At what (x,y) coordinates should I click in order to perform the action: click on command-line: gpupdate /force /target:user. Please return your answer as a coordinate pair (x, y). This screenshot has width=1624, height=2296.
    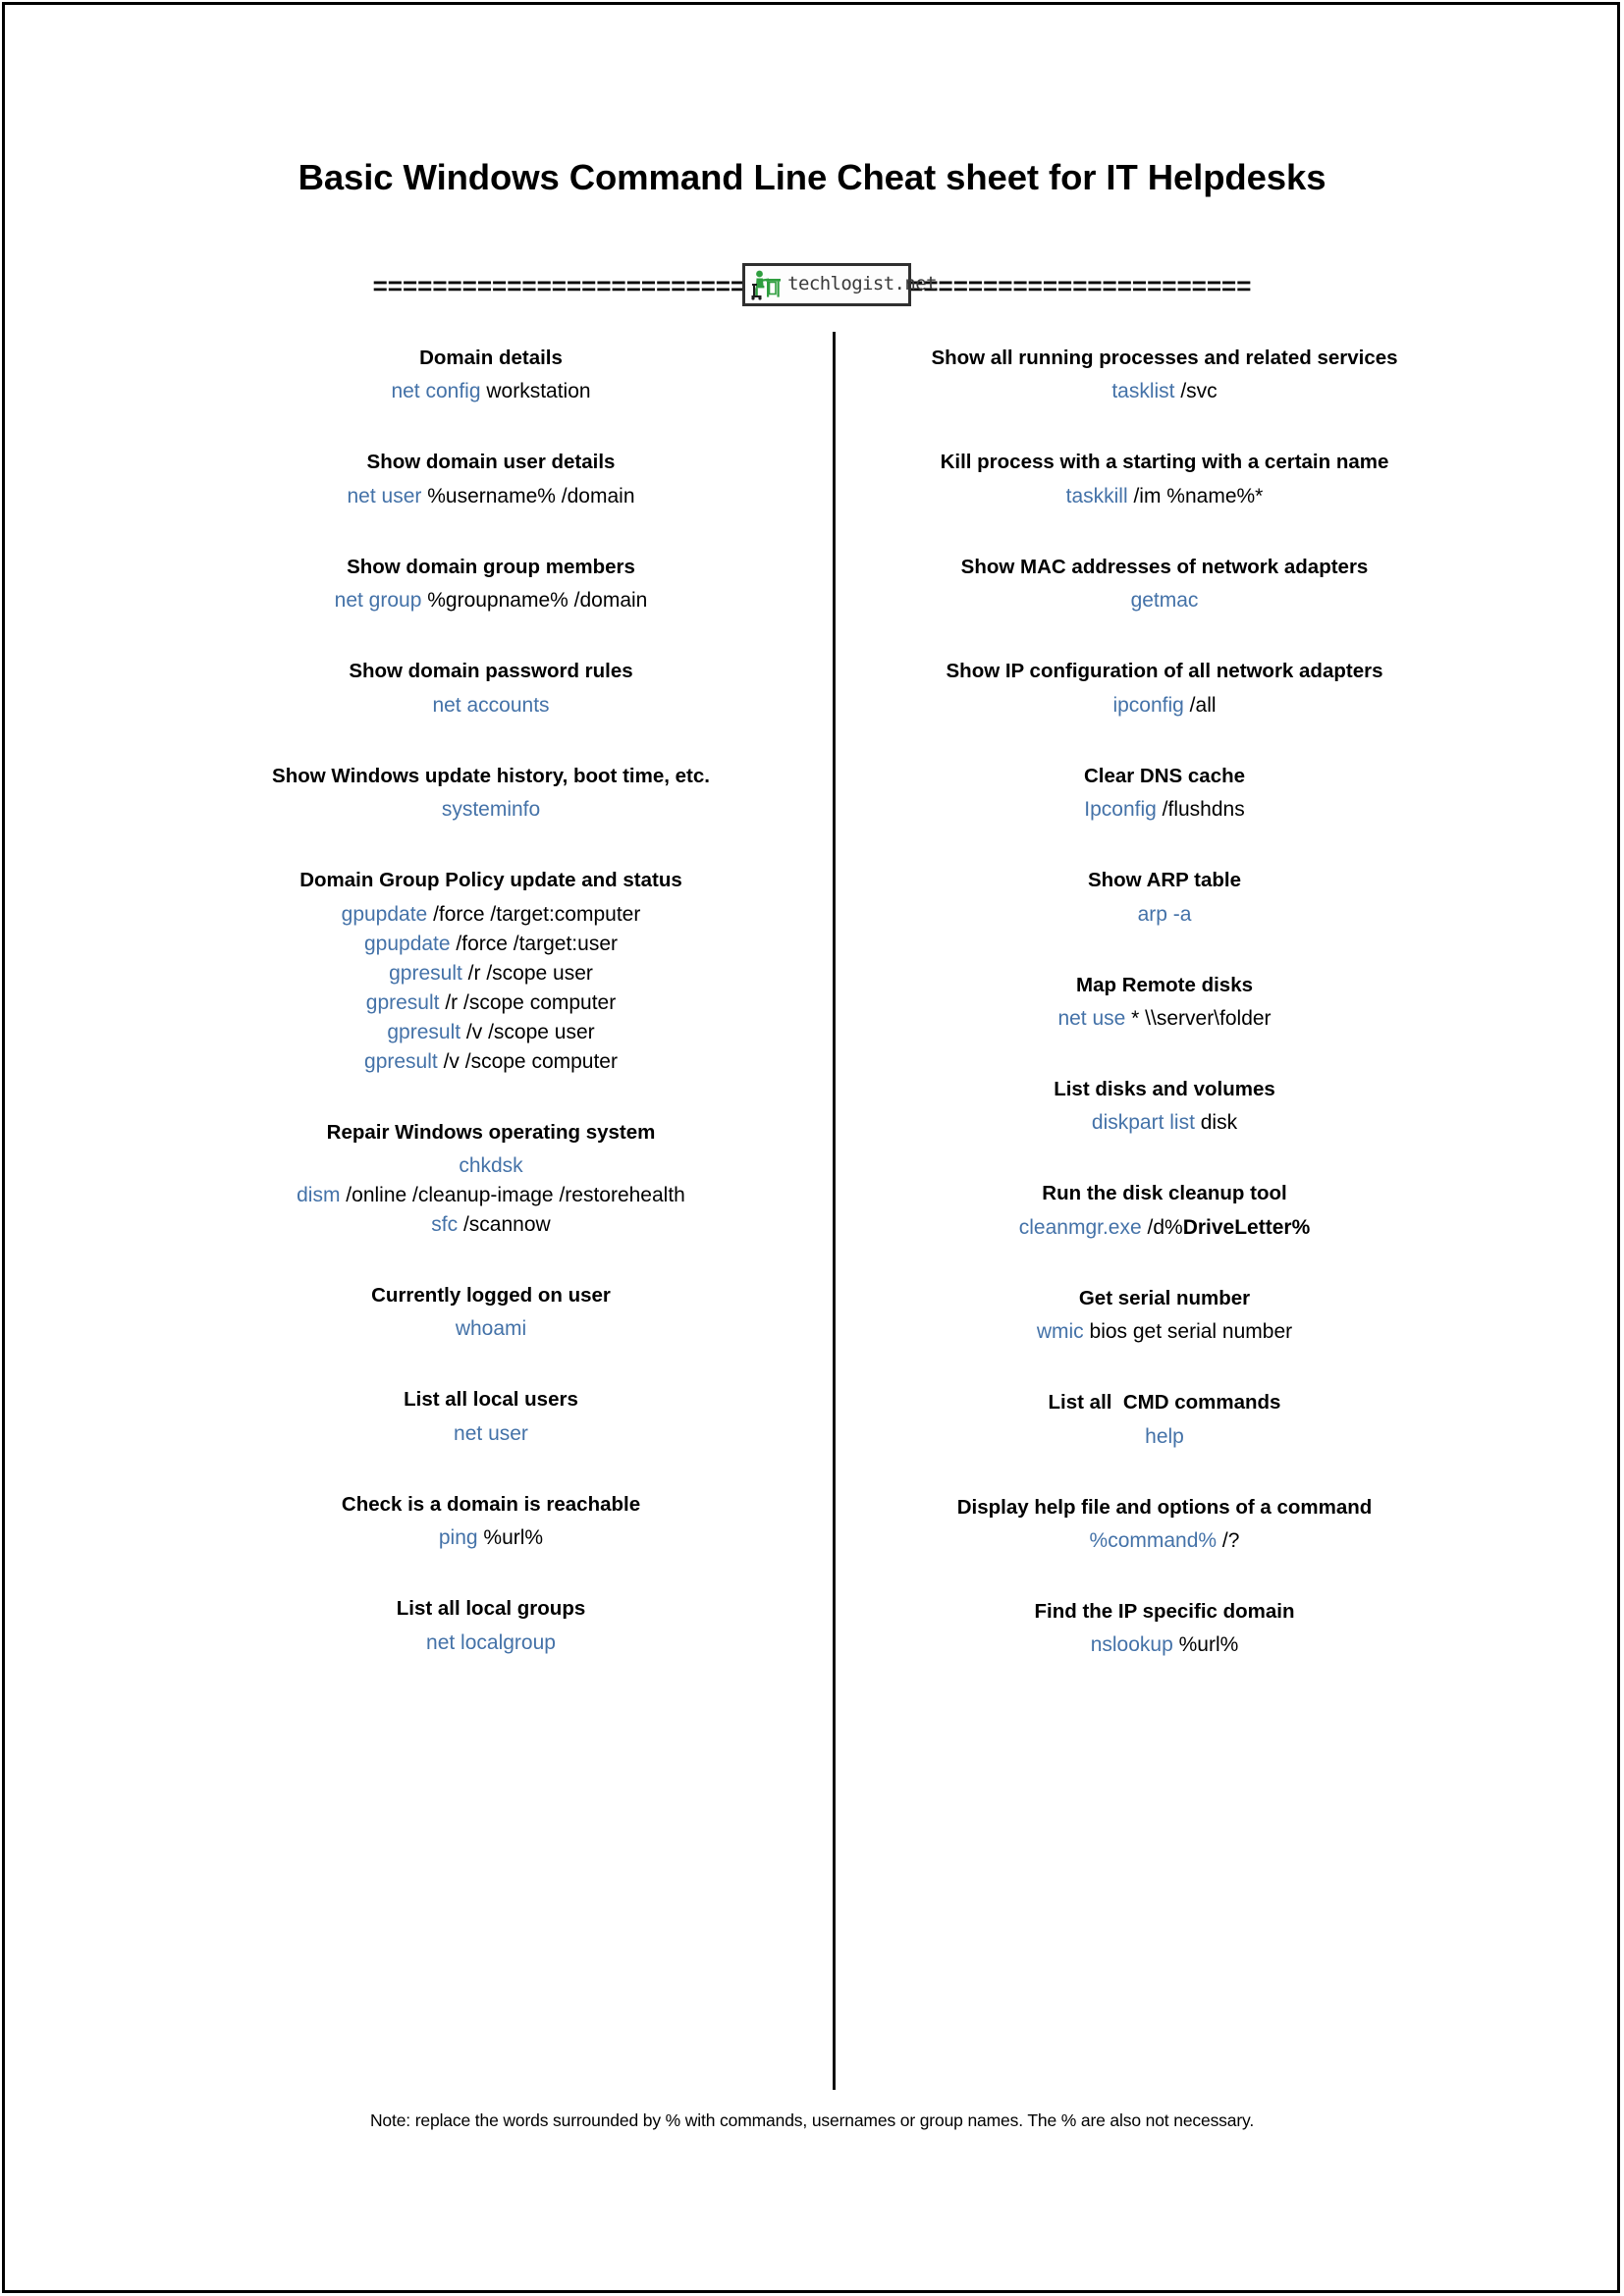
    Looking at the image, I should click on (491, 944).